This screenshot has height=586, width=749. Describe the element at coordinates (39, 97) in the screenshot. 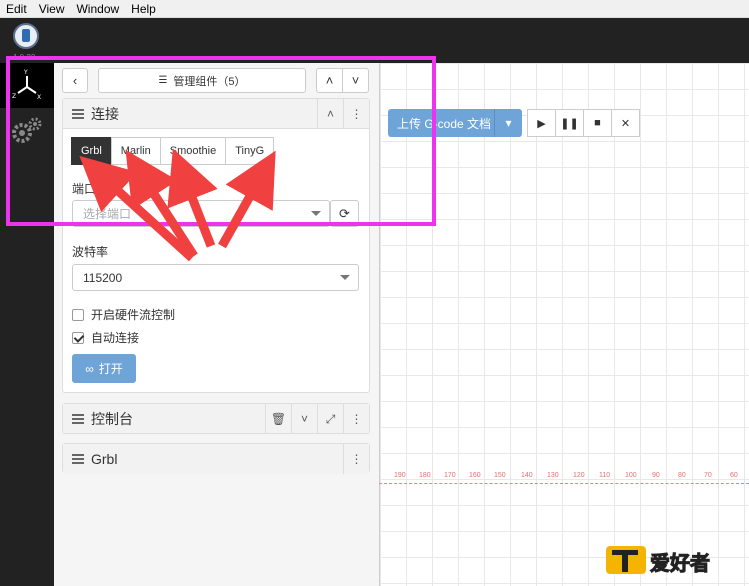

I see `svg-text: X` at that location.